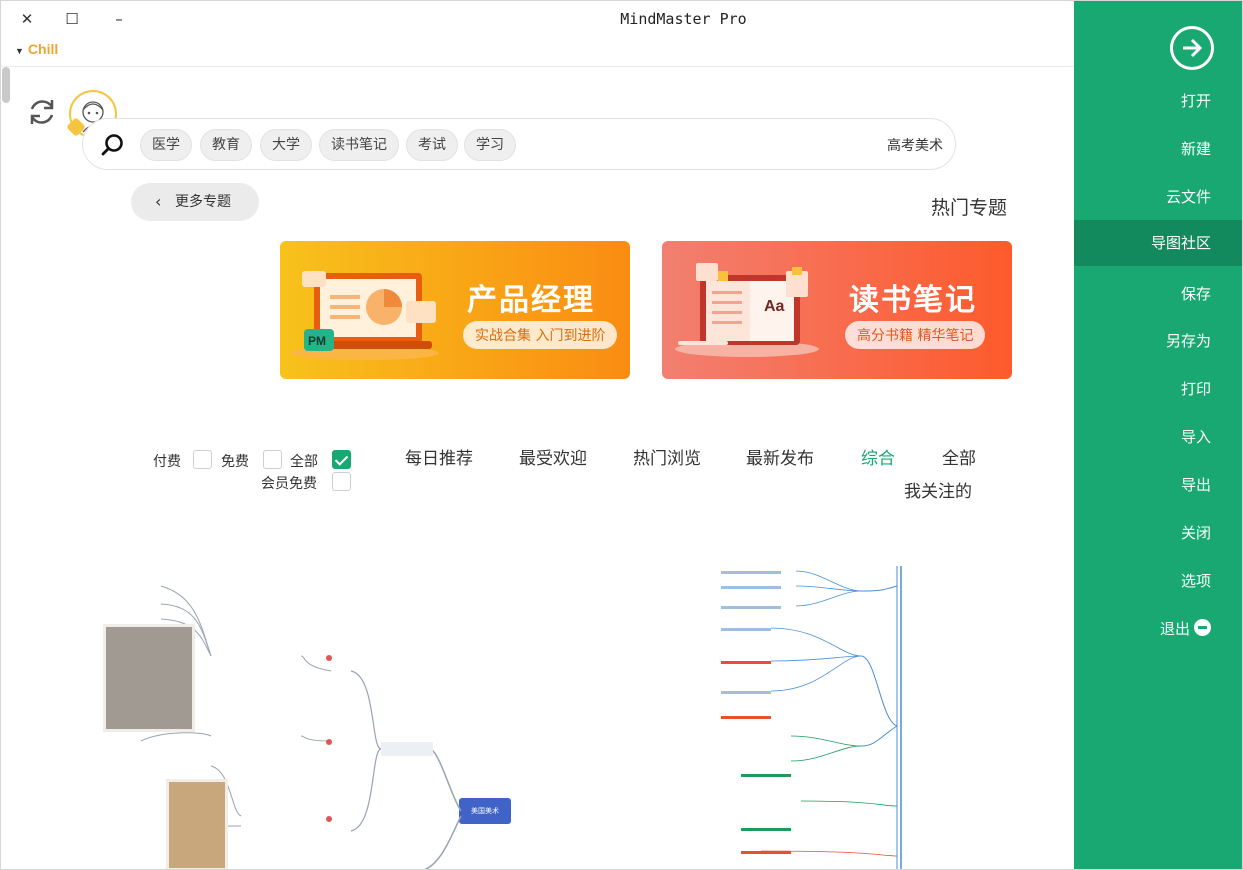  I want to click on checkbox-paid-label: 付费, so click(167, 462).